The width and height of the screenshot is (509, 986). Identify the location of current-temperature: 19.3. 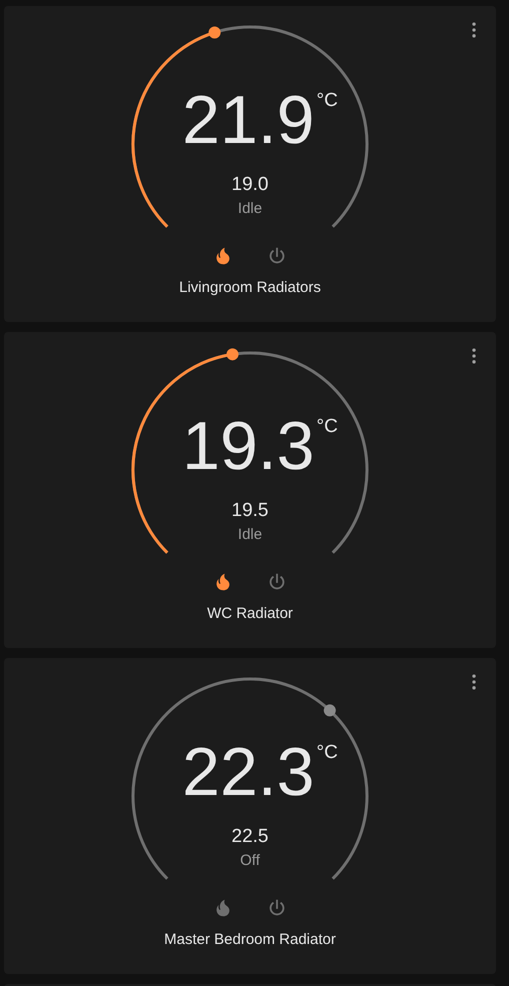
(248, 446).